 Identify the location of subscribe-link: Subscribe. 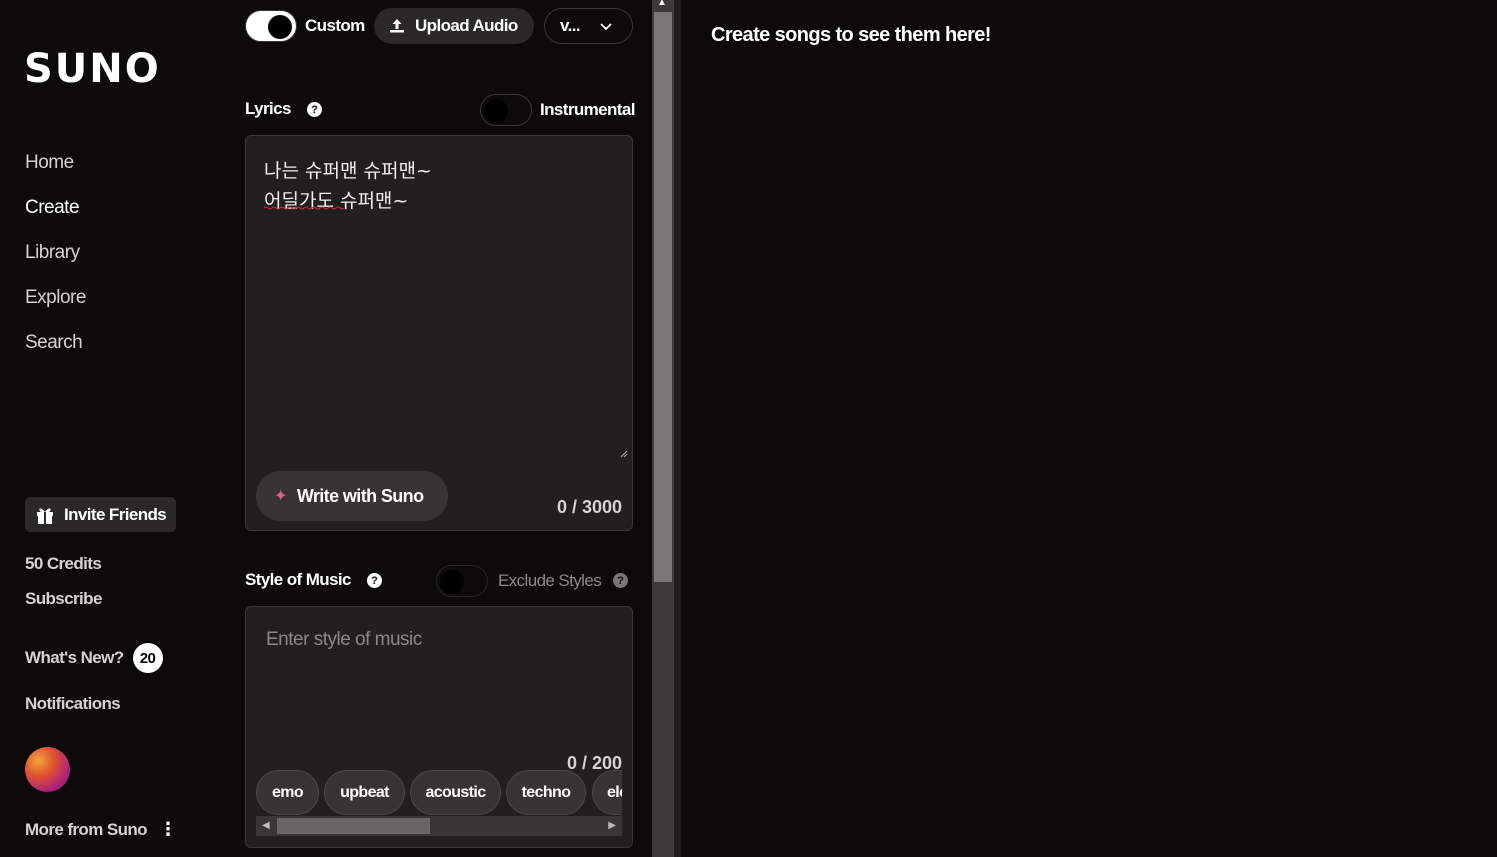
(63, 599).